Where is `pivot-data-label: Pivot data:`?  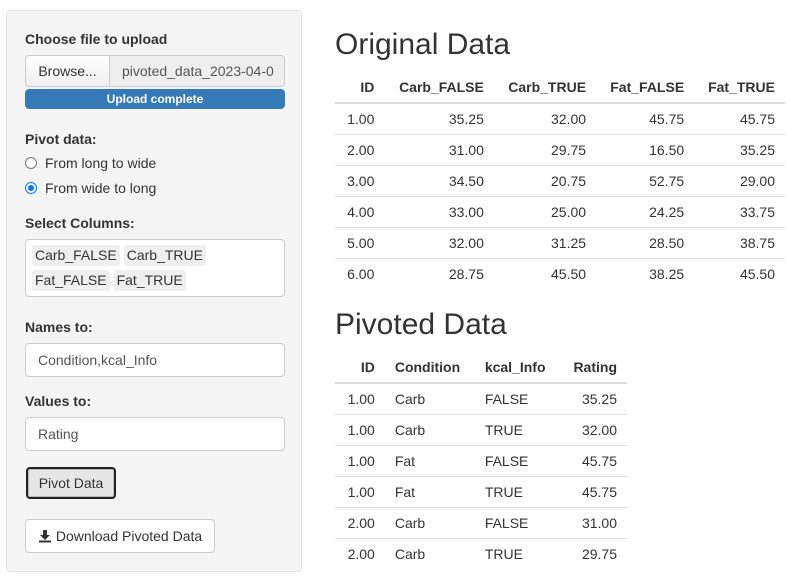 pivot-data-label: Pivot data: is located at coordinates (61, 139).